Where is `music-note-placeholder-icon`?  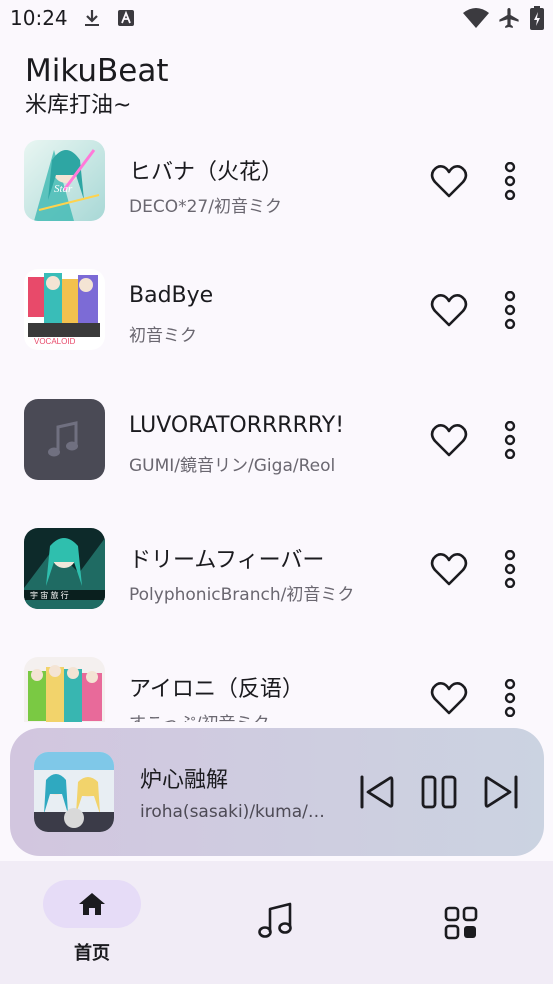 music-note-placeholder-icon is located at coordinates (64, 439).